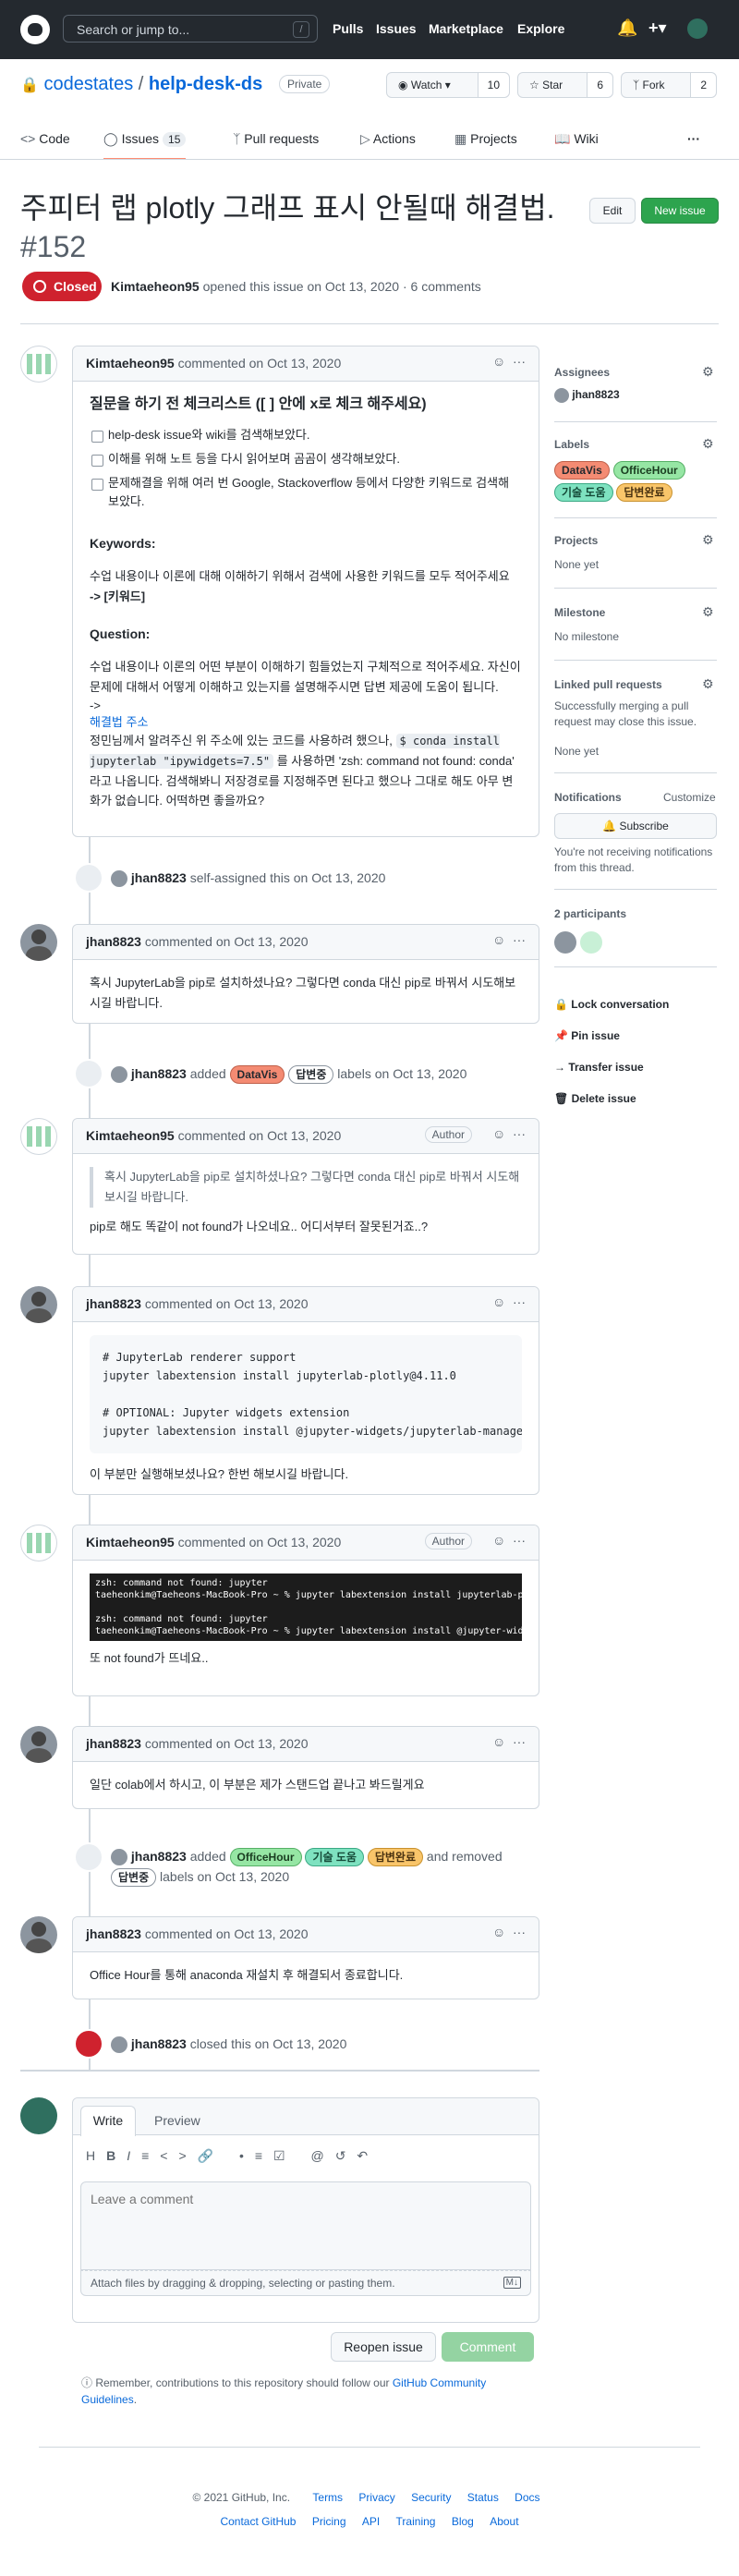 The width and height of the screenshot is (739, 2576). Describe the element at coordinates (493, 85) in the screenshot. I see `watch-count: 10` at that location.